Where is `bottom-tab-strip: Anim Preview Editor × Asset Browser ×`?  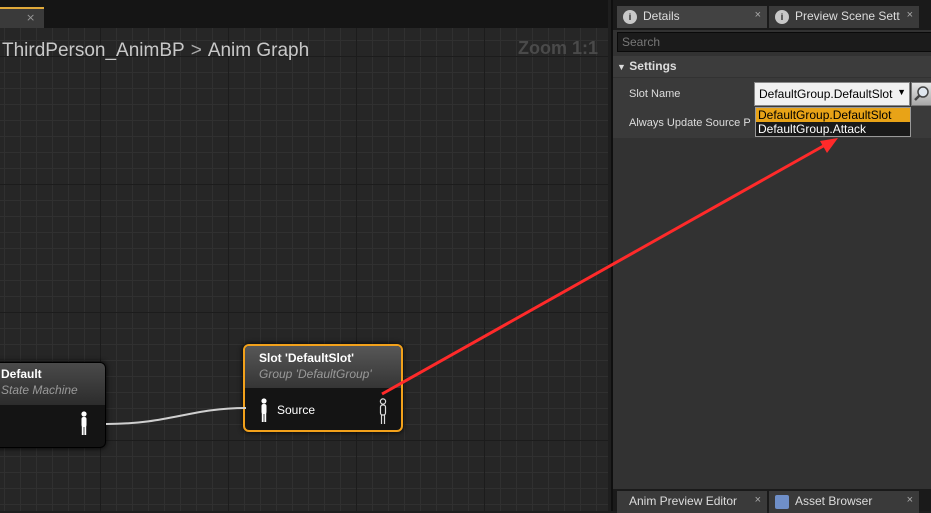
bottom-tab-strip: Anim Preview Editor × Asset Browser × is located at coordinates (772, 501).